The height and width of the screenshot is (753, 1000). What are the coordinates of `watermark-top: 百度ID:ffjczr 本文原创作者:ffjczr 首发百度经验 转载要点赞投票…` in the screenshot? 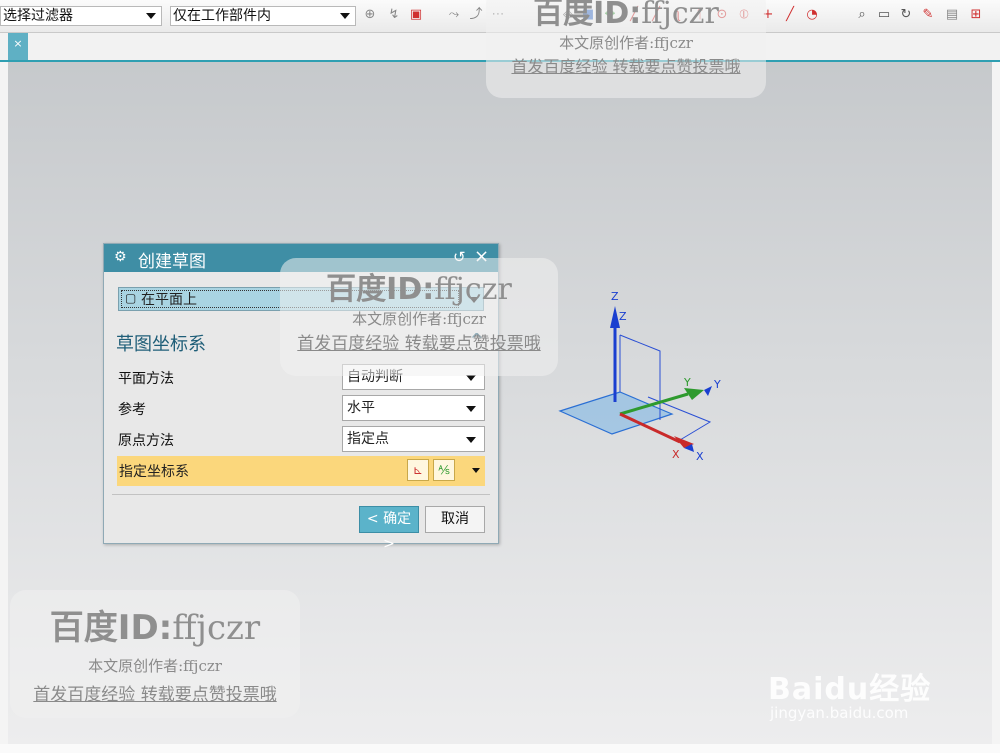 It's located at (626, 49).